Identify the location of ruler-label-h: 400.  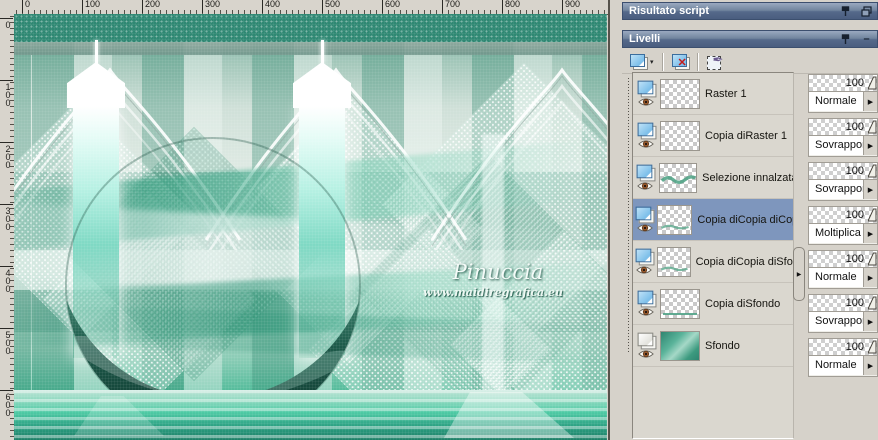
(271, 6).